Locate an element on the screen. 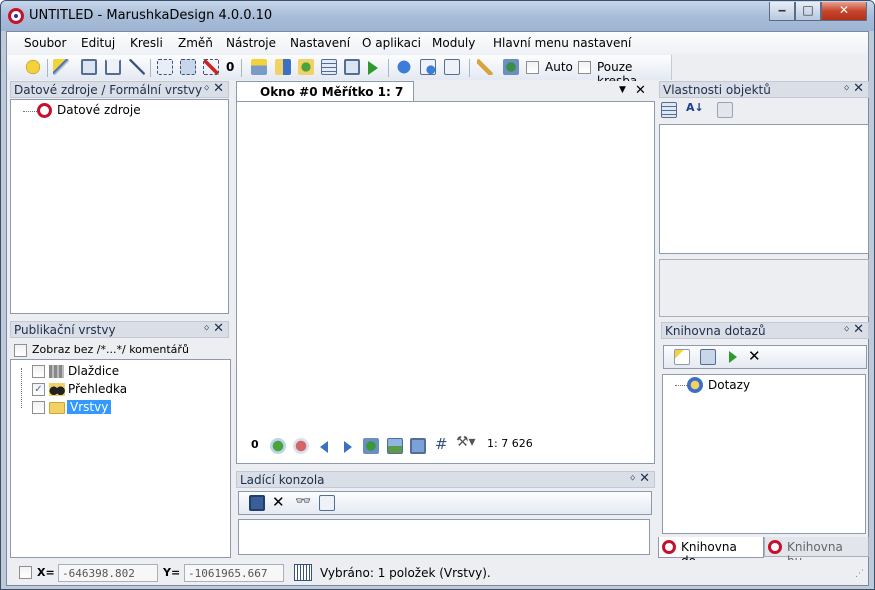 The width and height of the screenshot is (875, 590). info-icon is located at coordinates (404, 67).